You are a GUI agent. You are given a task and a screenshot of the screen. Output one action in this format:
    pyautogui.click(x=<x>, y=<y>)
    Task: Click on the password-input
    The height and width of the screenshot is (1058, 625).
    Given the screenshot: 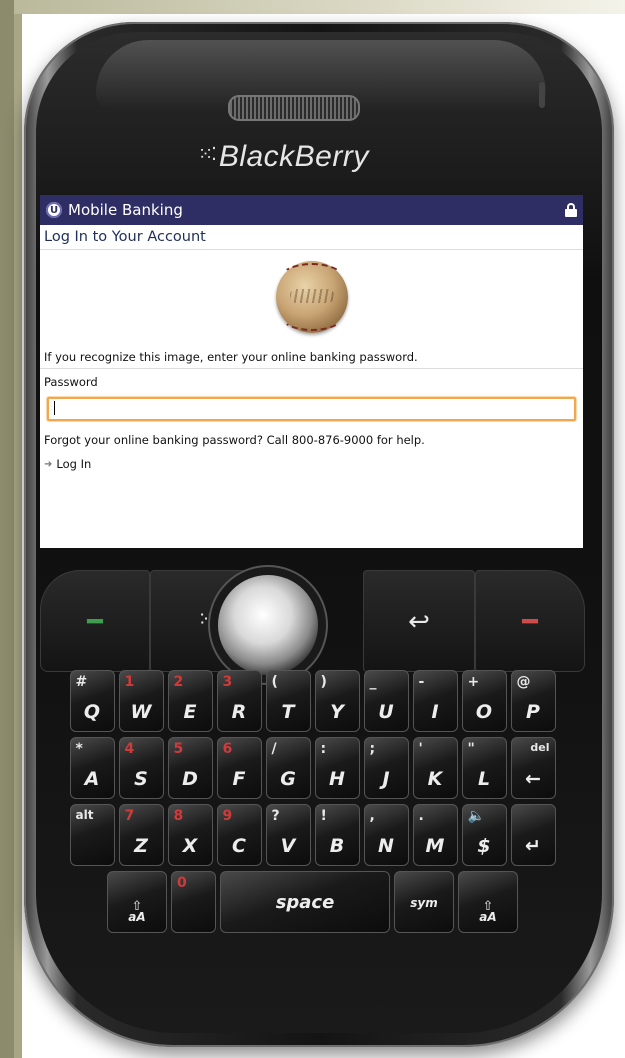 What is the action you would take?
    pyautogui.click(x=311, y=410)
    